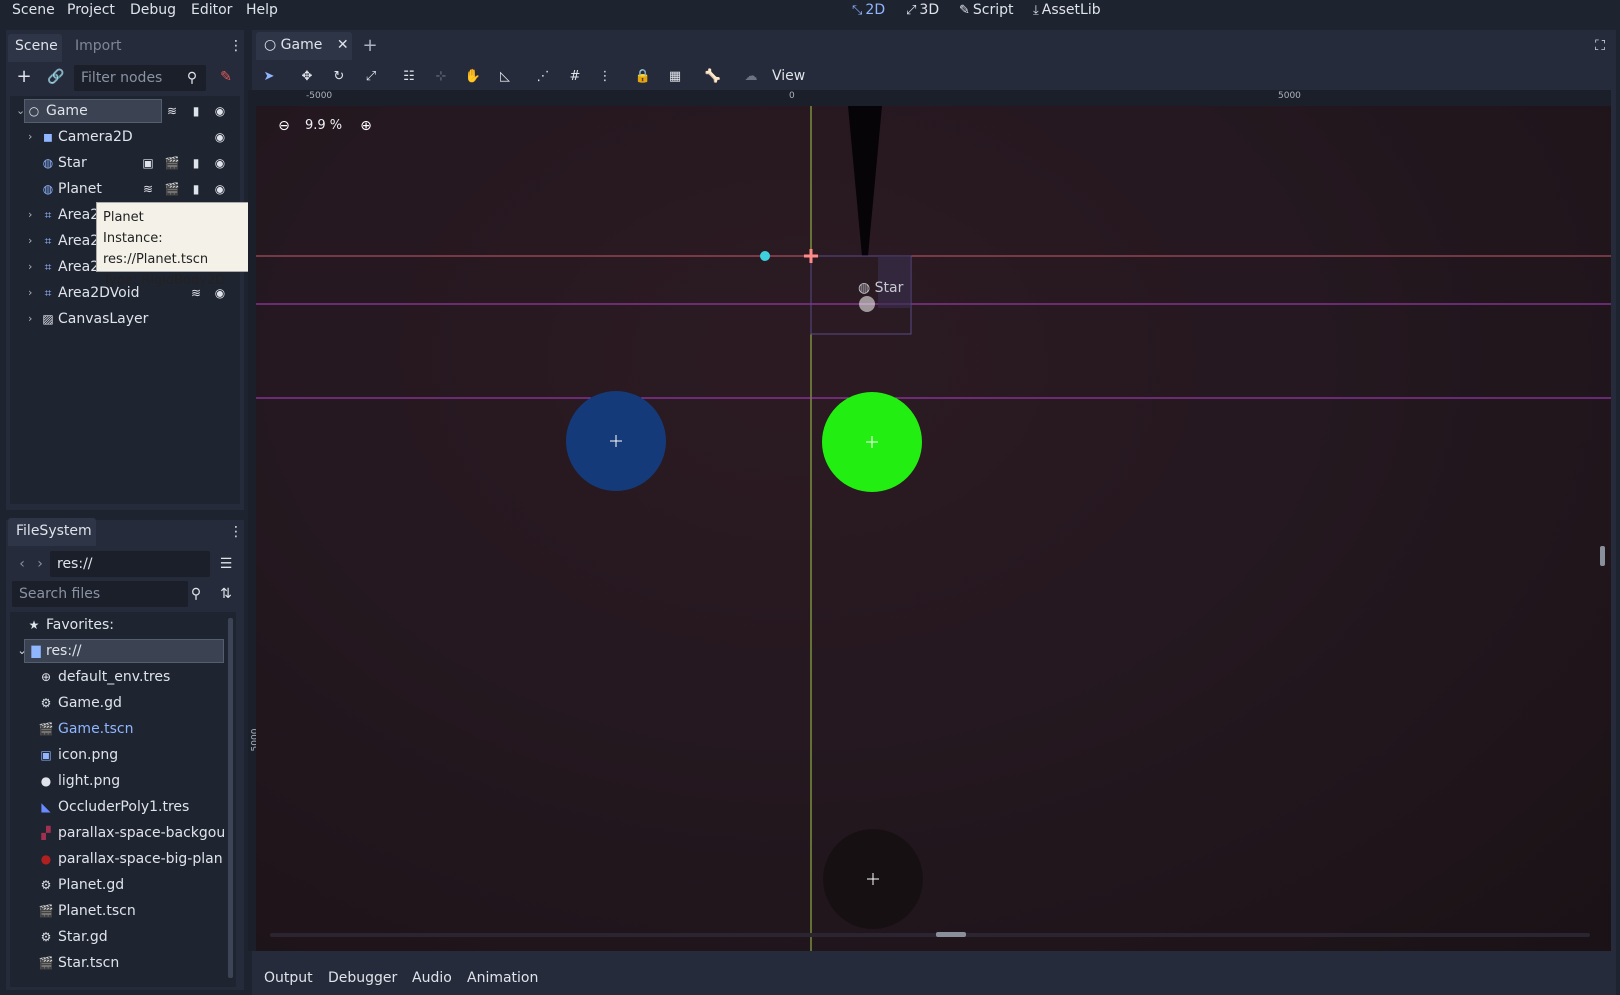 This screenshot has width=1620, height=995. What do you see at coordinates (124, 189) in the screenshot?
I see `tree-node-planet: ◍ Planet ≋ 🎬 ▮ ◉` at bounding box center [124, 189].